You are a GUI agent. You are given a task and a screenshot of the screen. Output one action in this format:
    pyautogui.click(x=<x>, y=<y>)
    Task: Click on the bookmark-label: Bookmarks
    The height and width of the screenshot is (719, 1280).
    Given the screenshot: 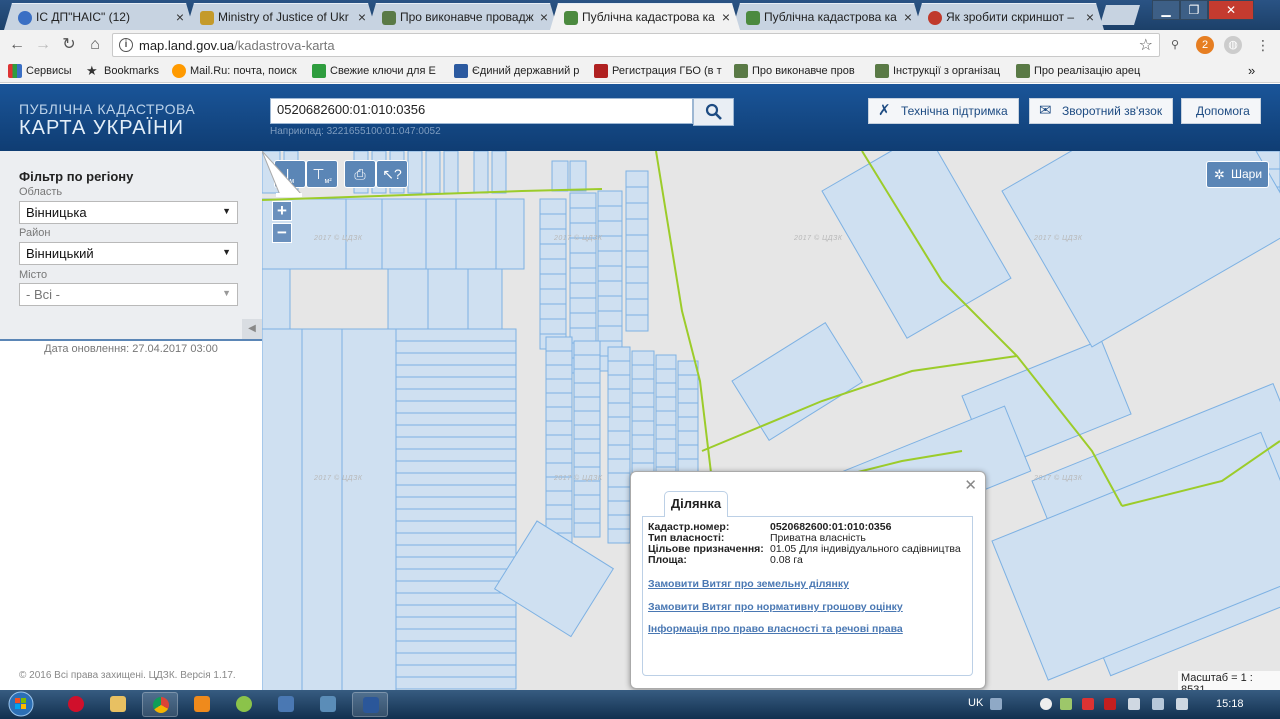 What is the action you would take?
    pyautogui.click(x=132, y=71)
    